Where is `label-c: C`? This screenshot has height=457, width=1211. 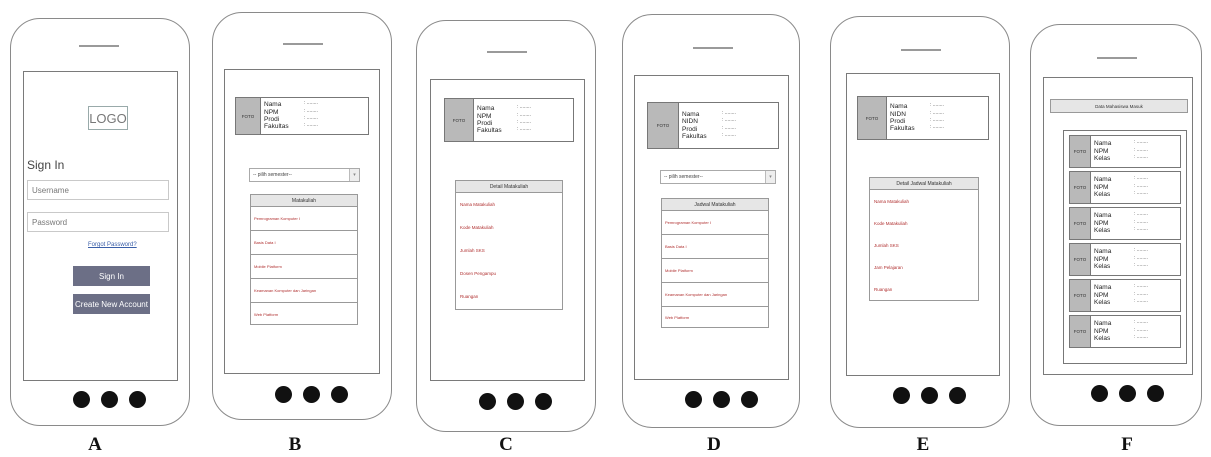 label-c: C is located at coordinates (506, 444).